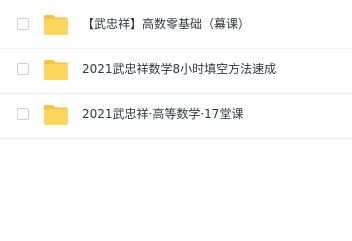 This screenshot has width=352, height=241. What do you see at coordinates (179, 69) in the screenshot?
I see `file-name: 2021武忠祥数学8小时填空方法速成` at bounding box center [179, 69].